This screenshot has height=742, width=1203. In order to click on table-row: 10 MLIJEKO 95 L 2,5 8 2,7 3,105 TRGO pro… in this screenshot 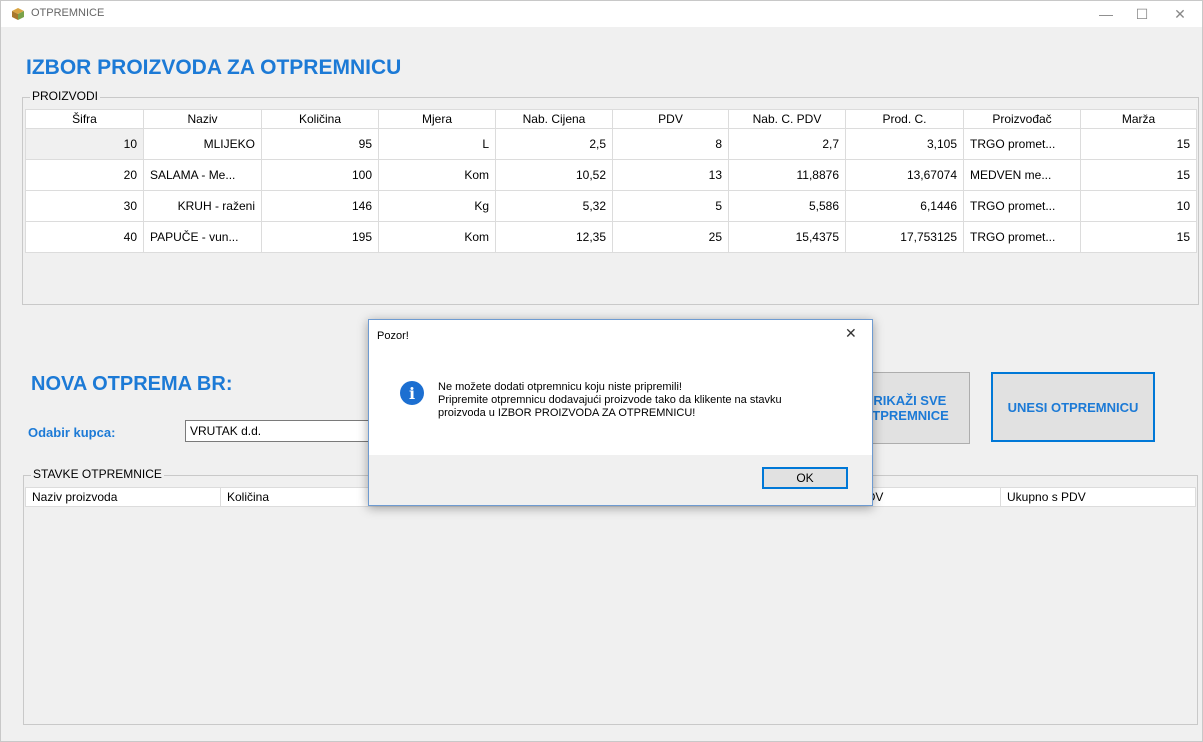, I will do `click(611, 144)`.